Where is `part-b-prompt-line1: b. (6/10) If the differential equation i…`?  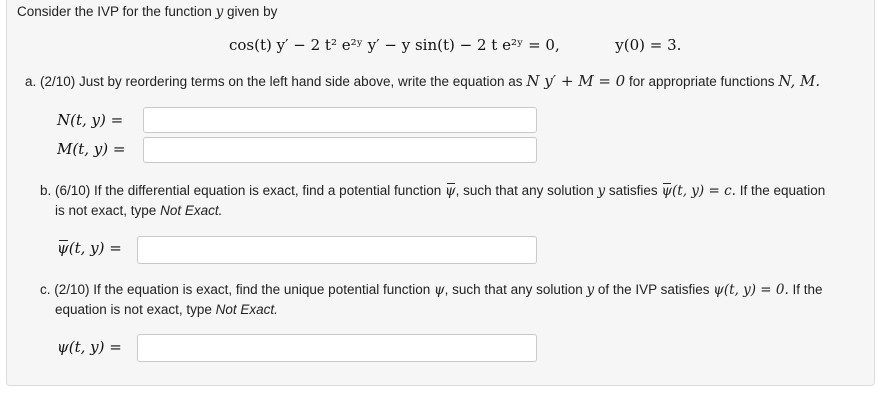 part-b-prompt-line1: b. (6/10) If the differential equation i… is located at coordinates (432, 191).